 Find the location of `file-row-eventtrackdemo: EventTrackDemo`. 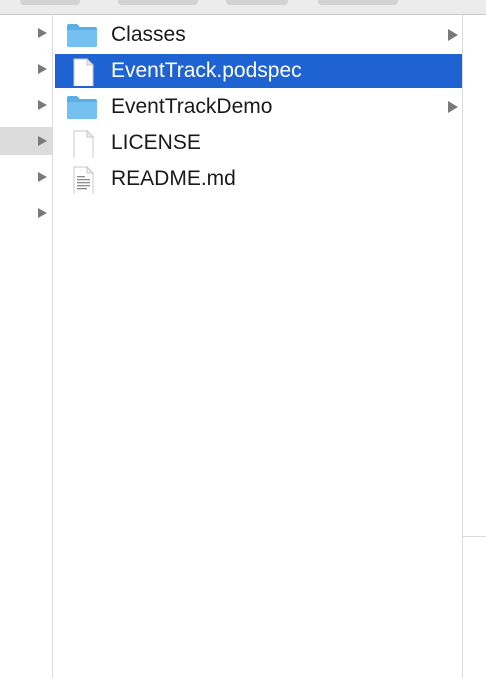

file-row-eventtrackdemo: EventTrackDemo is located at coordinates (258, 107).